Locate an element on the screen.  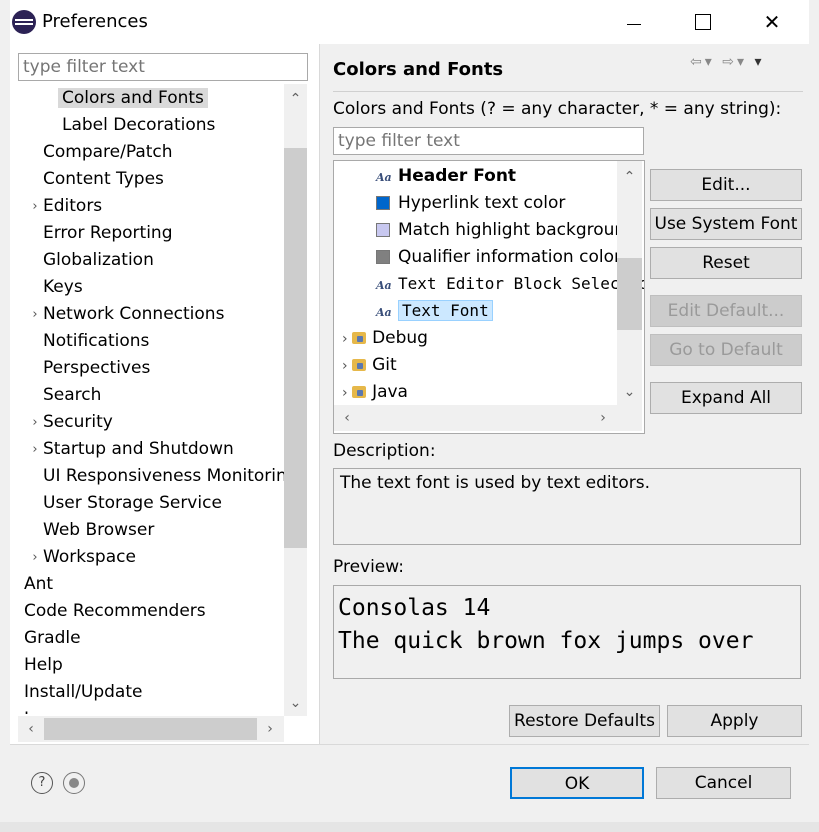
view-menu-icon: ▾ is located at coordinates (759, 62).